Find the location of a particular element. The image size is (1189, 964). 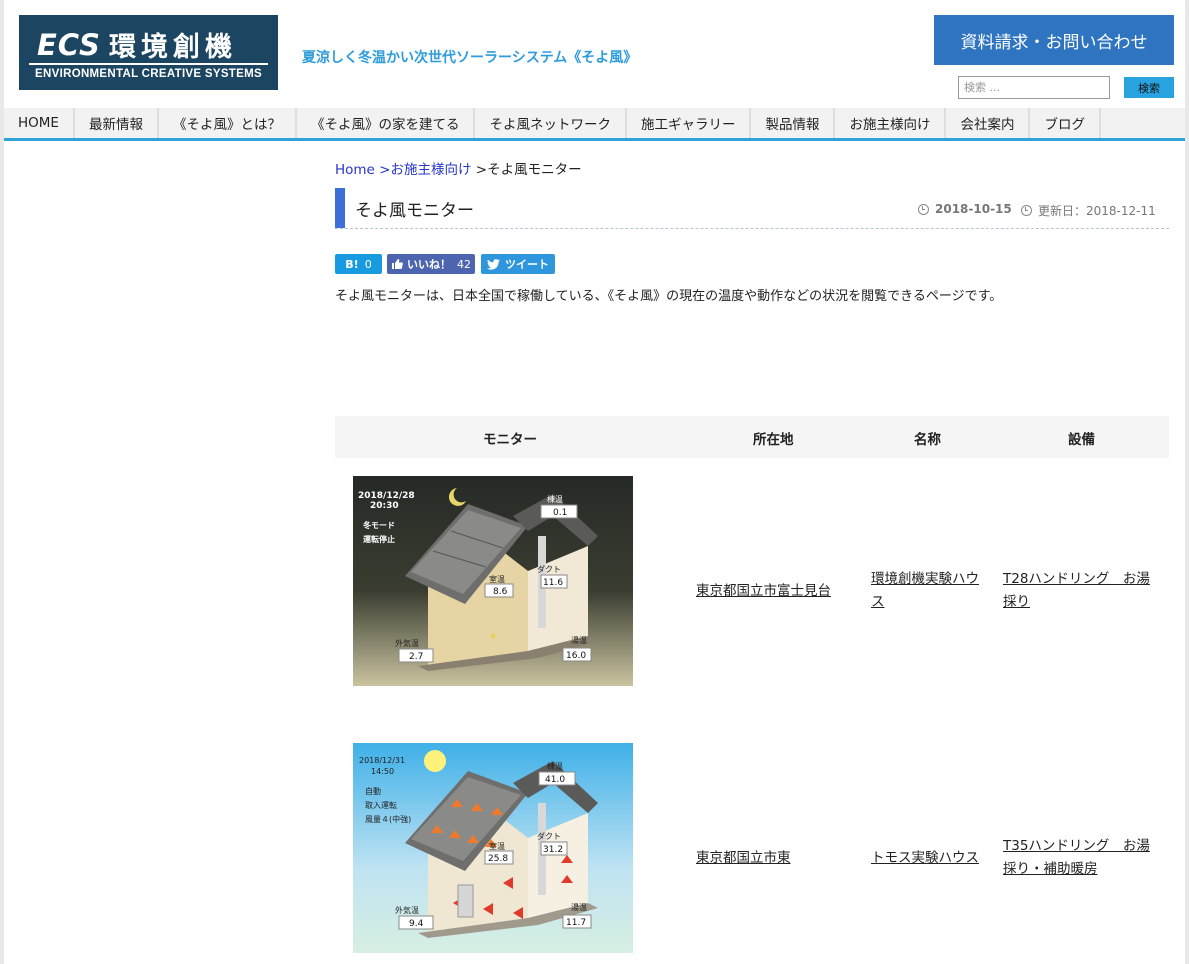

site-logo: ECS 環境創機 ENVIRONMENTAL CREATIVE SYSTEMS is located at coordinates (148, 52).